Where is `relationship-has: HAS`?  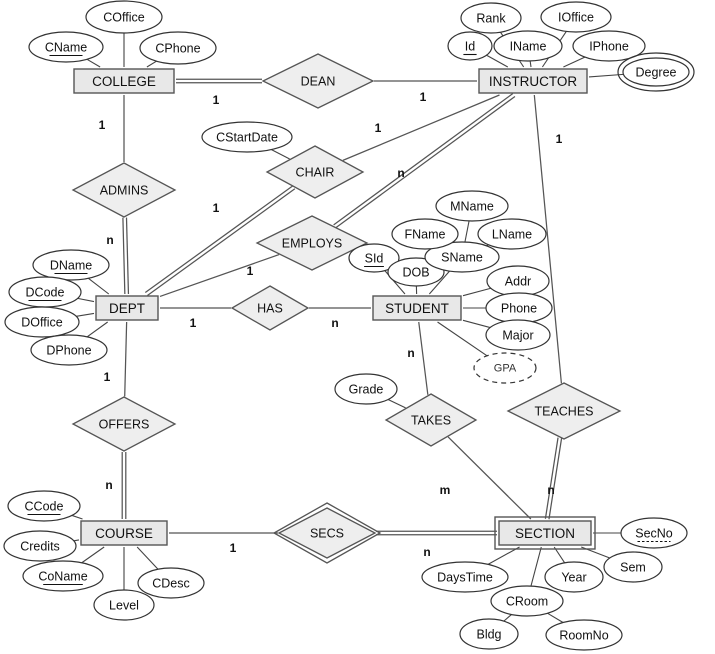
relationship-has: HAS is located at coordinates (270, 308).